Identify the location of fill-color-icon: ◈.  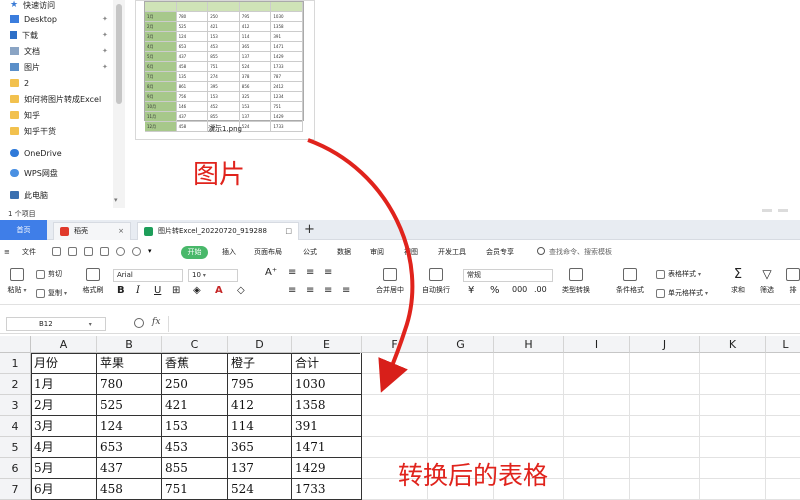
(197, 290).